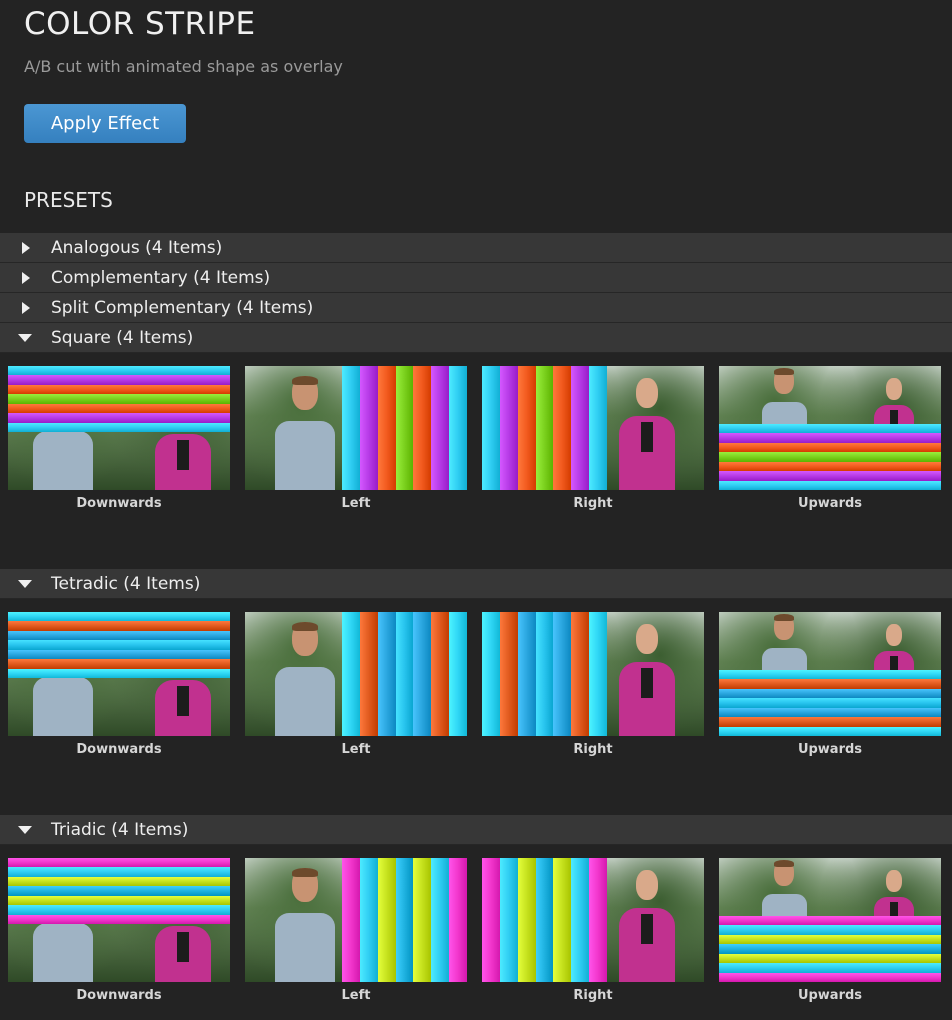 The height and width of the screenshot is (1020, 952). Describe the element at coordinates (68, 200) in the screenshot. I see `presets-heading: PRESETS` at that location.